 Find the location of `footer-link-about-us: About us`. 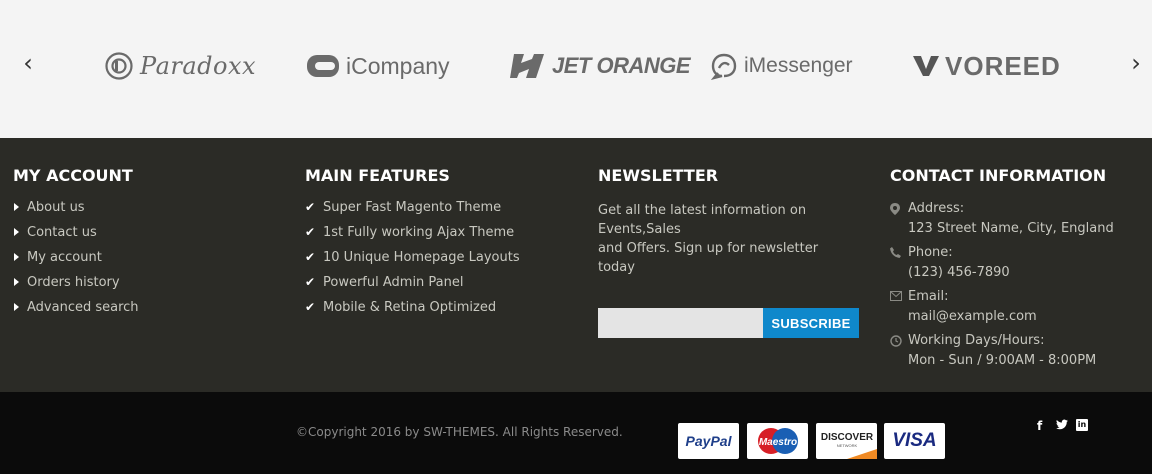

footer-link-about-us: About us is located at coordinates (76, 211).